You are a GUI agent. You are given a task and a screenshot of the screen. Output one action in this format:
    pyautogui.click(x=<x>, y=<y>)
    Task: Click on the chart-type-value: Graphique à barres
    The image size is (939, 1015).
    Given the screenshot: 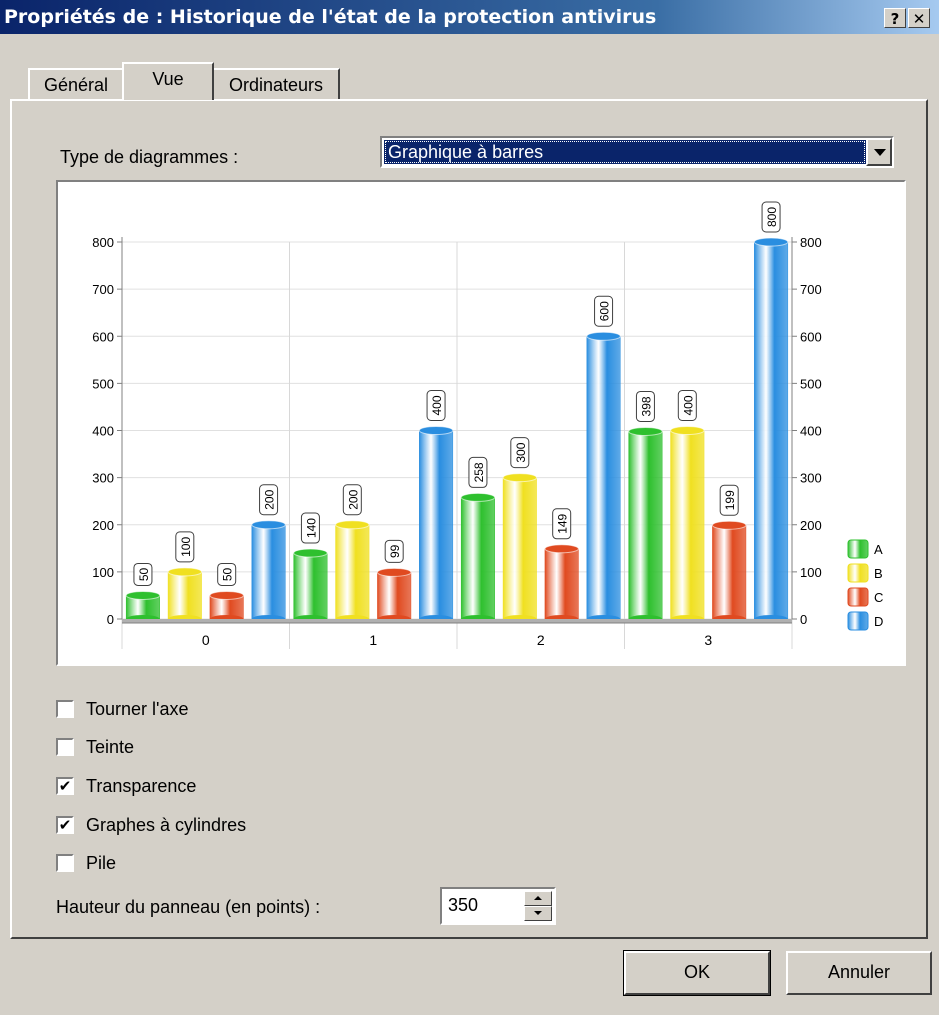 What is the action you would take?
    pyautogui.click(x=625, y=152)
    